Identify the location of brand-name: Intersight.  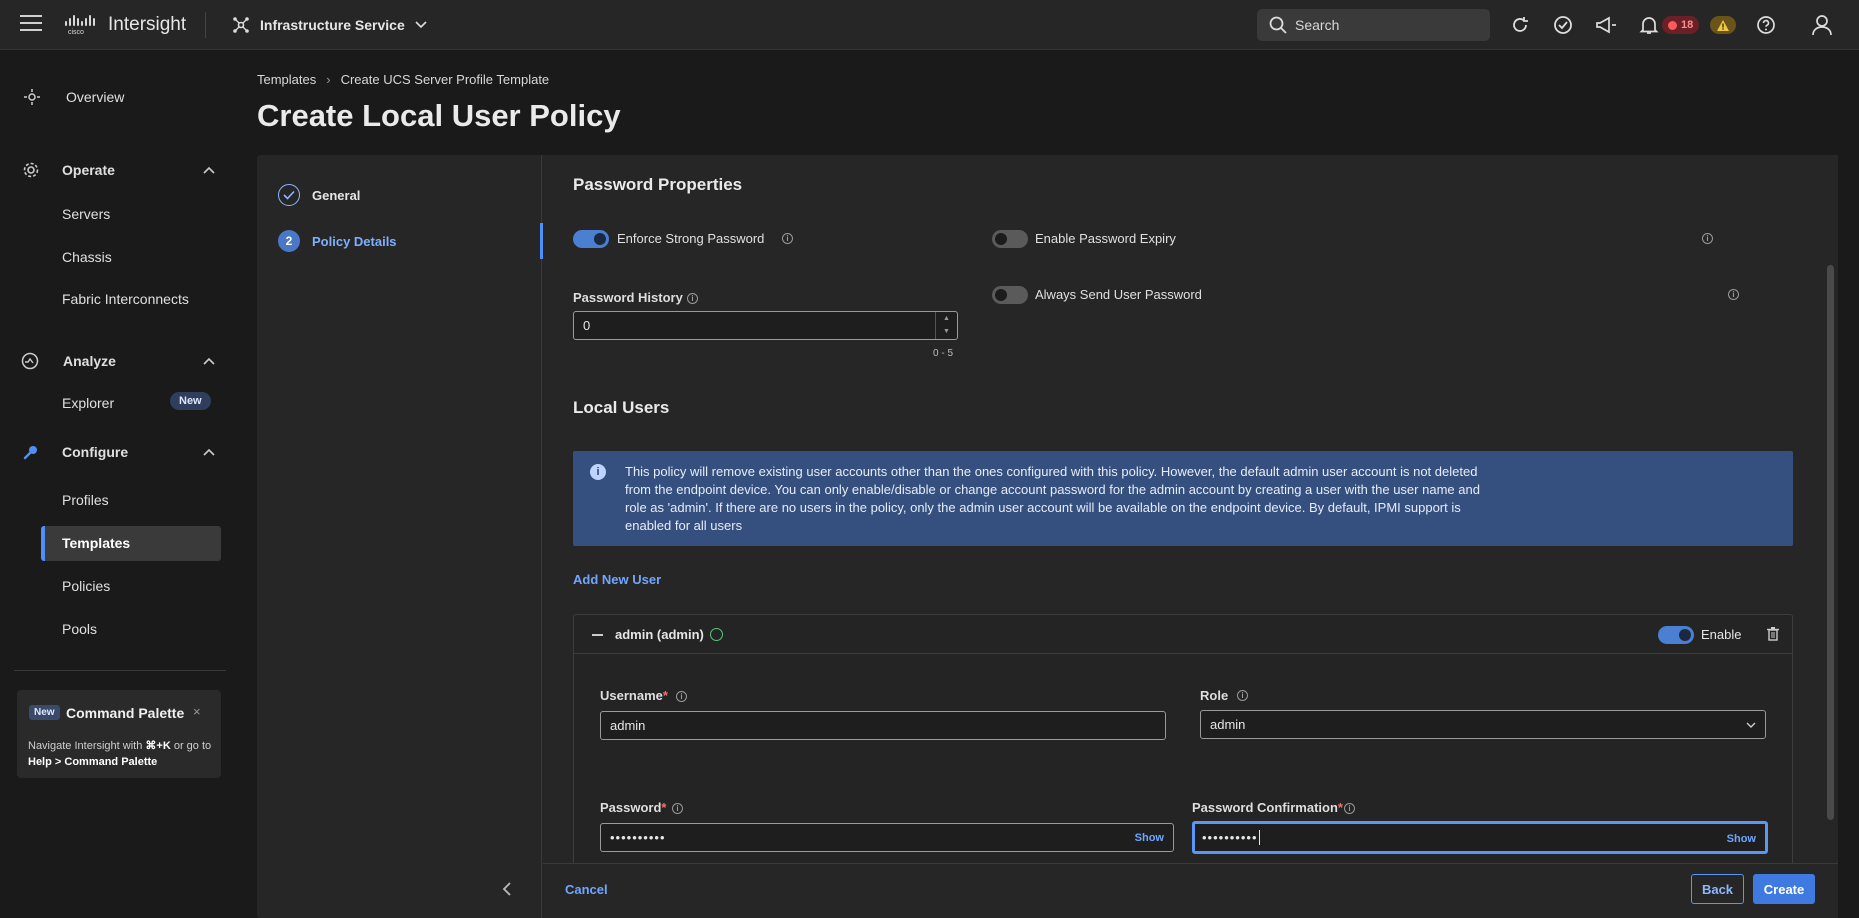
(147, 24).